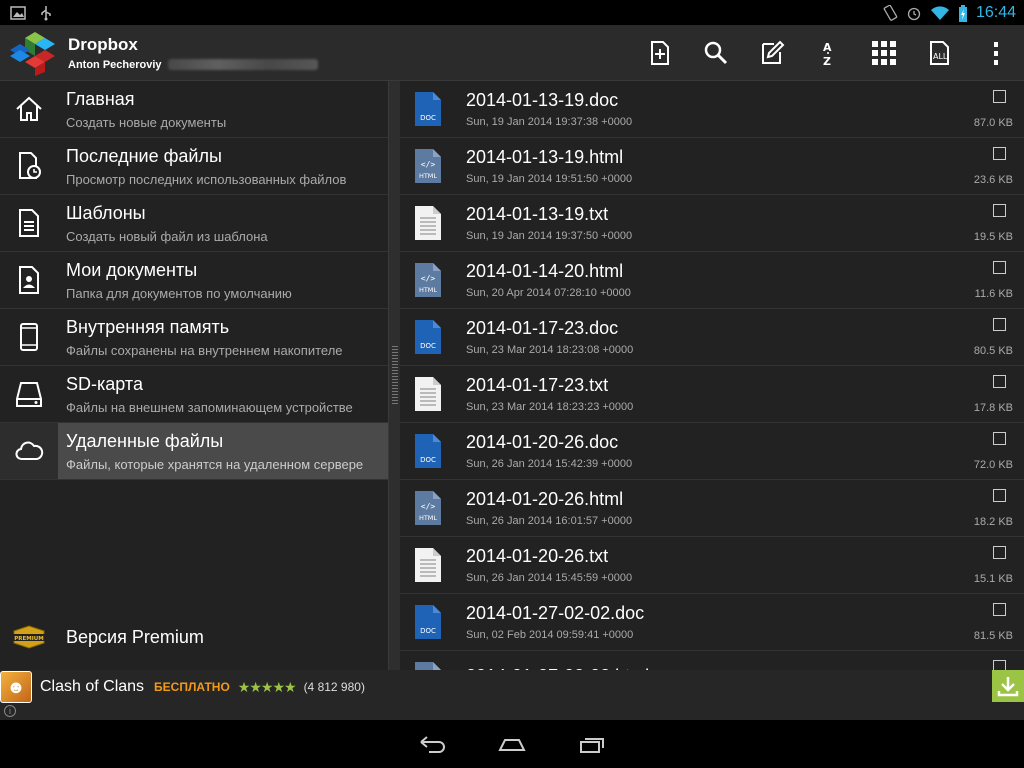 The width and height of the screenshot is (1024, 768). I want to click on home-button-icon, so click(512, 744).